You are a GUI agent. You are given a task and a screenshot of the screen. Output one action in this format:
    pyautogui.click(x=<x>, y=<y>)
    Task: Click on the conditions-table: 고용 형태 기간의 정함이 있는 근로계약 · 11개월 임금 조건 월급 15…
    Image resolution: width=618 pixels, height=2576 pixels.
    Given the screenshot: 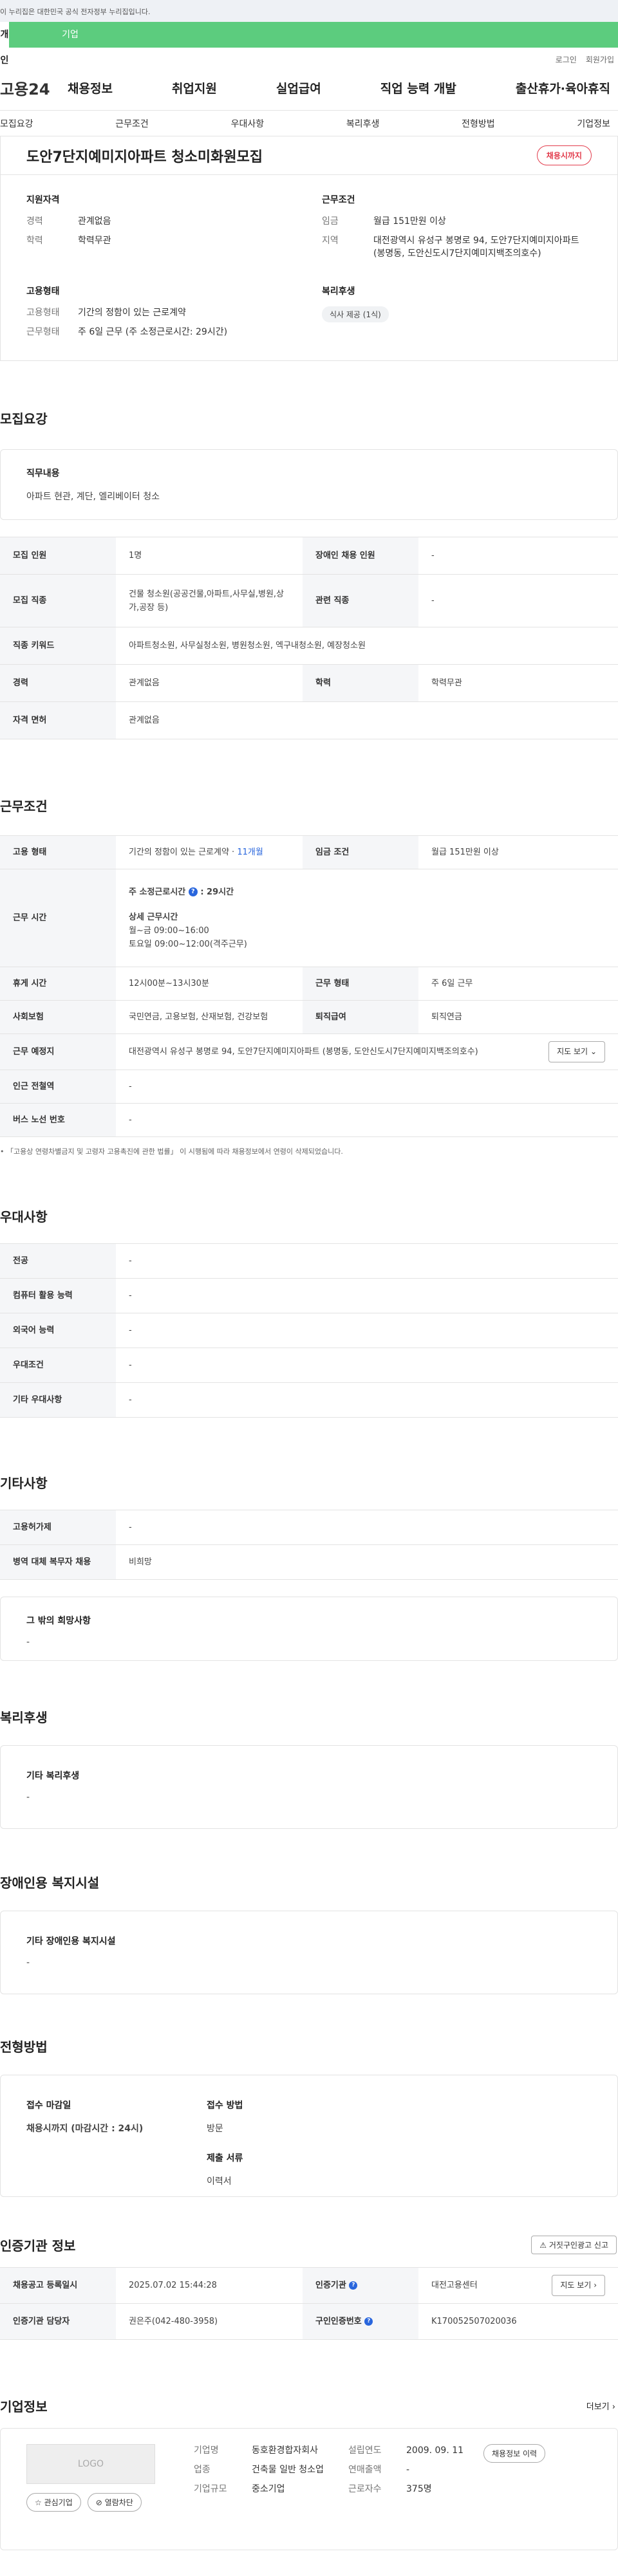 What is the action you would take?
    pyautogui.click(x=309, y=986)
    